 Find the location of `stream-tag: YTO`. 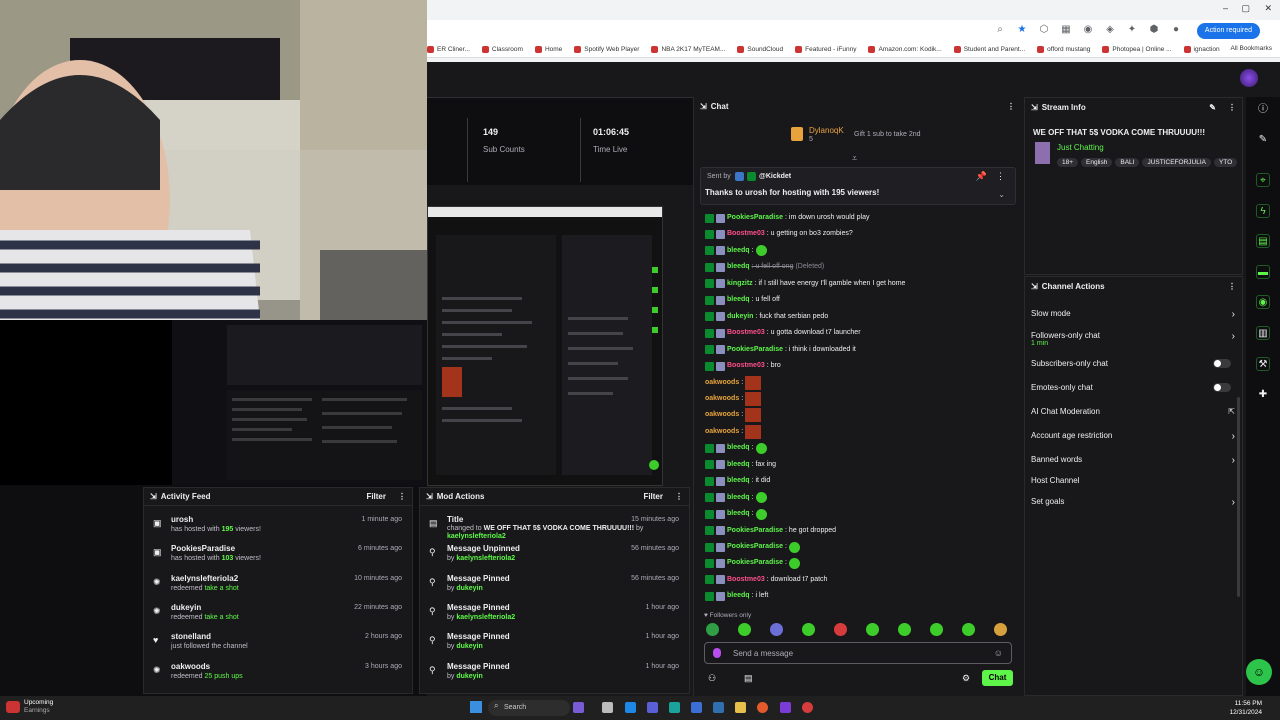

stream-tag: YTO is located at coordinates (1225, 162).